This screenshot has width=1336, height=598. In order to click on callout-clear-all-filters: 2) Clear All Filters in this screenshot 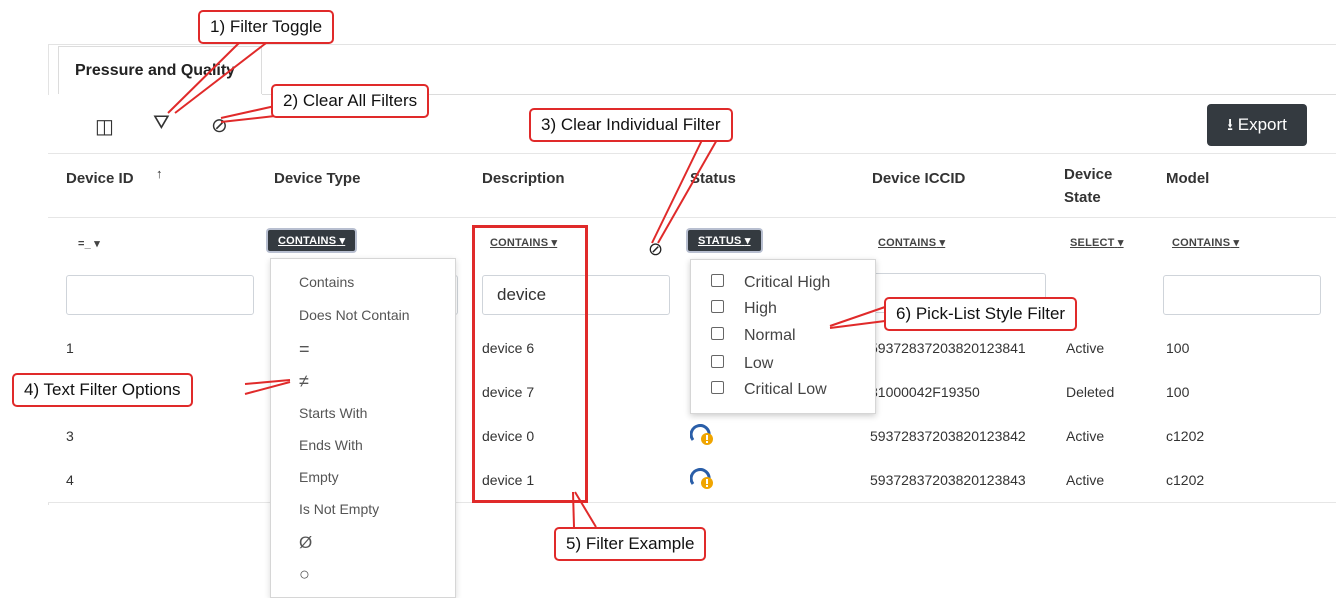, I will do `click(350, 101)`.